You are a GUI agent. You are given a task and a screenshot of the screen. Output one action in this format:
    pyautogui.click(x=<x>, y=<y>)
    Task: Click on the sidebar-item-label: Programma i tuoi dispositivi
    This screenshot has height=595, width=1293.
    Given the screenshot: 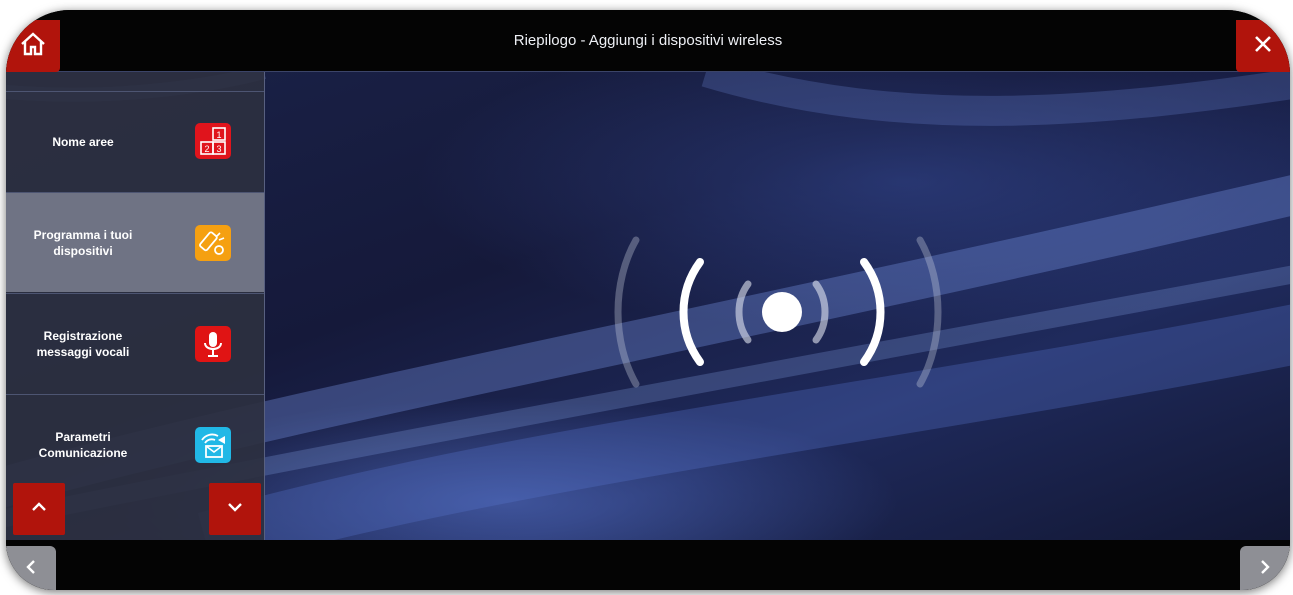 What is the action you would take?
    pyautogui.click(x=83, y=243)
    